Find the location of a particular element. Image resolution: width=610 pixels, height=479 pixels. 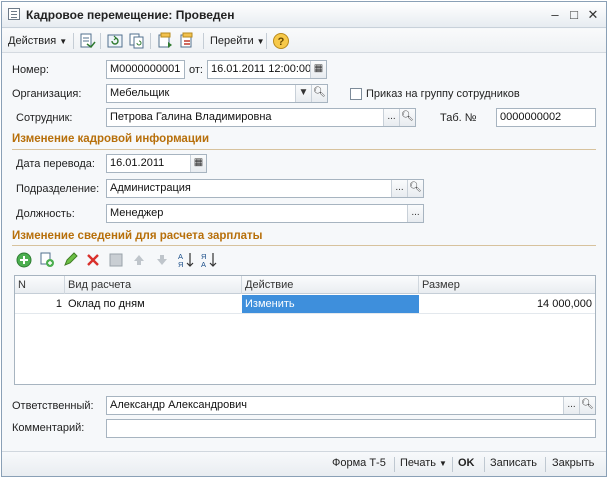

responsible-label: Ответственный: is located at coordinates (53, 406).